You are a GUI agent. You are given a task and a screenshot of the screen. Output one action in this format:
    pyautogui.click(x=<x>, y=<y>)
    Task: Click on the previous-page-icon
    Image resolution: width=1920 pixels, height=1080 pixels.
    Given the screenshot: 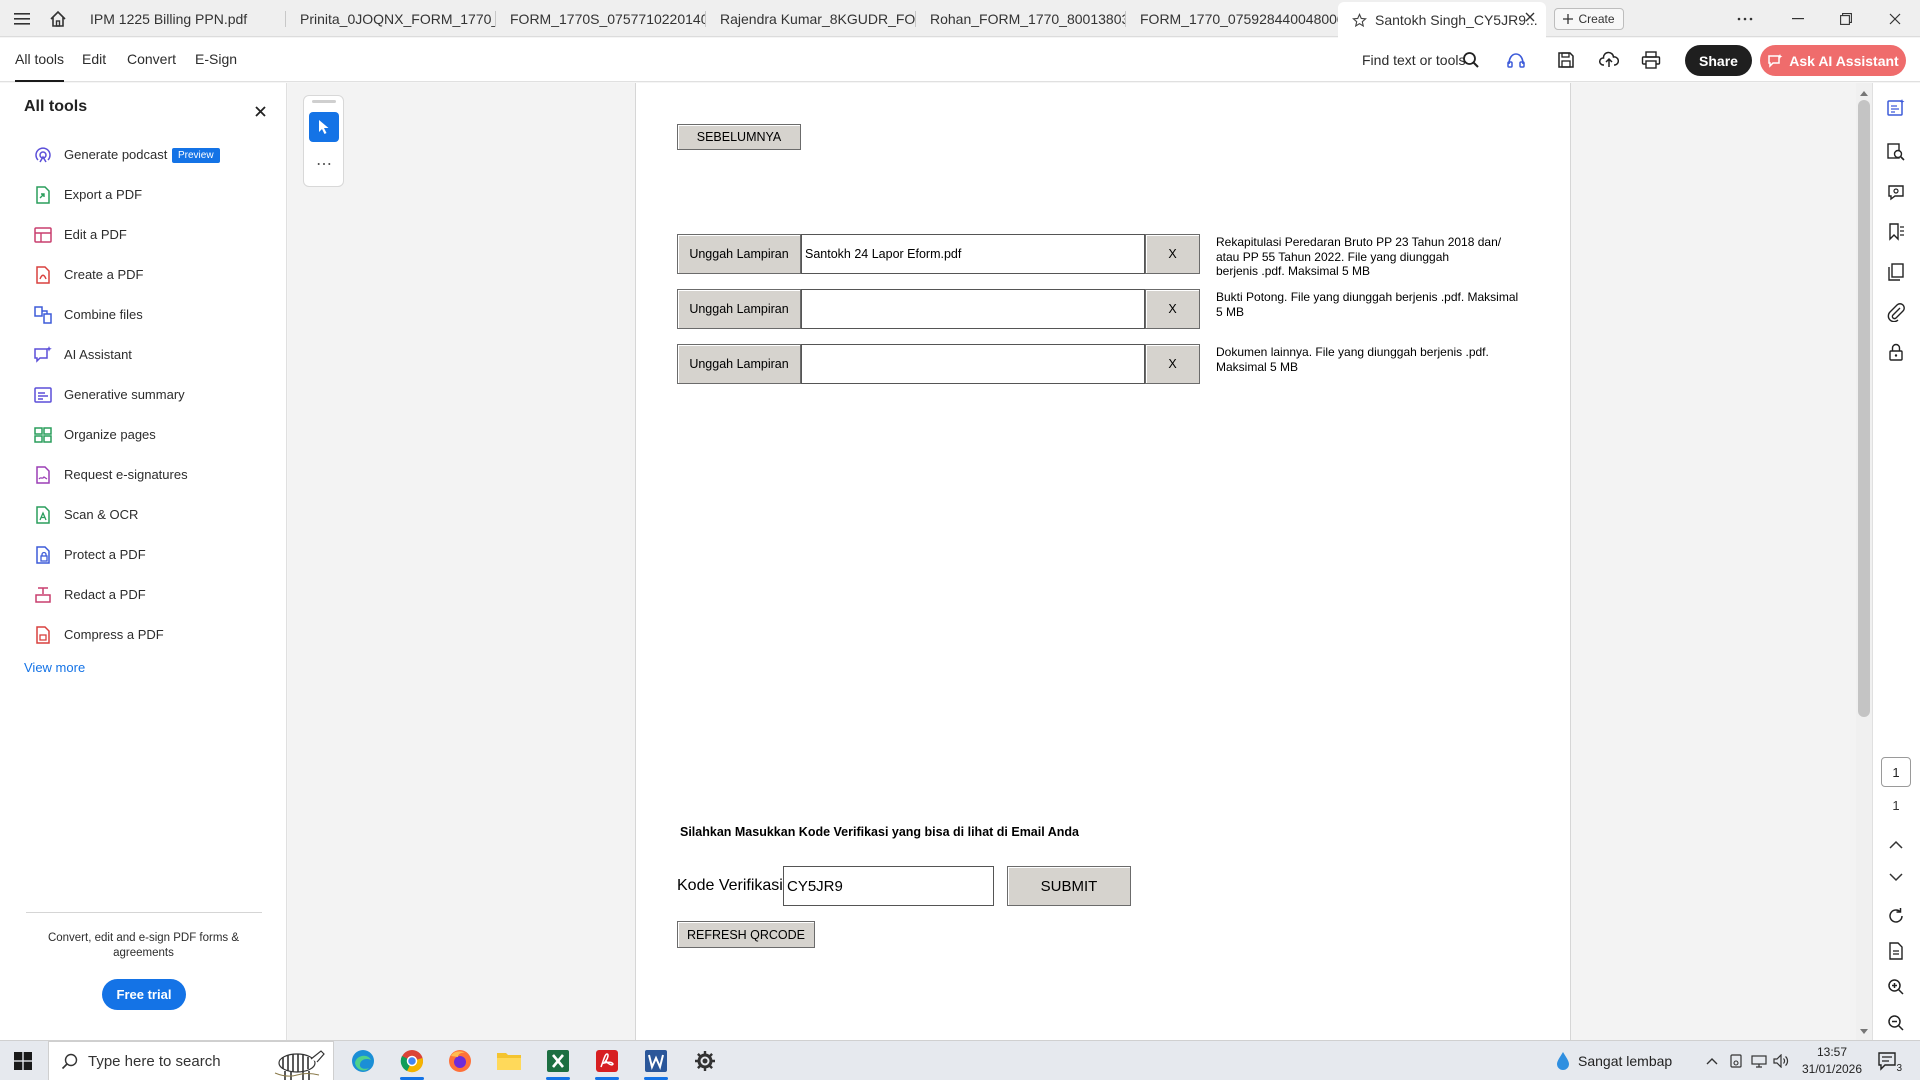 What is the action you would take?
    pyautogui.click(x=1896, y=844)
    